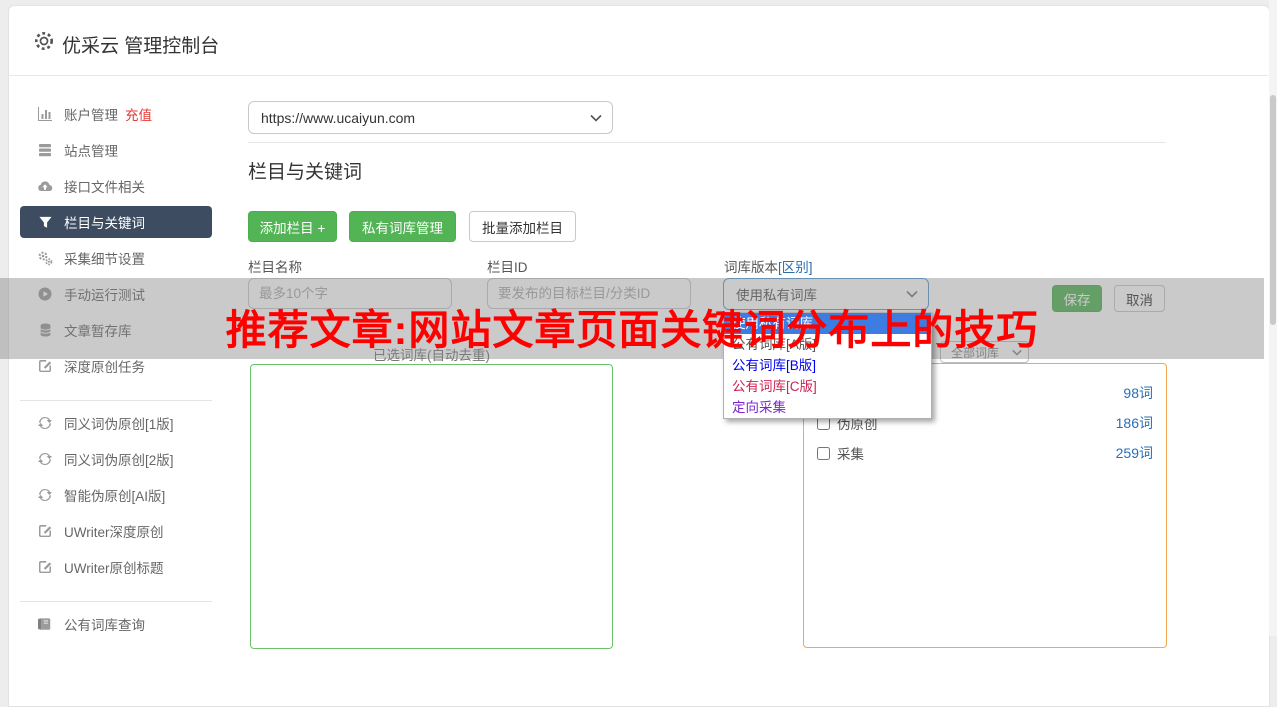 This screenshot has width=1277, height=707. I want to click on app-title: 优采云 管理控制台, so click(141, 46).